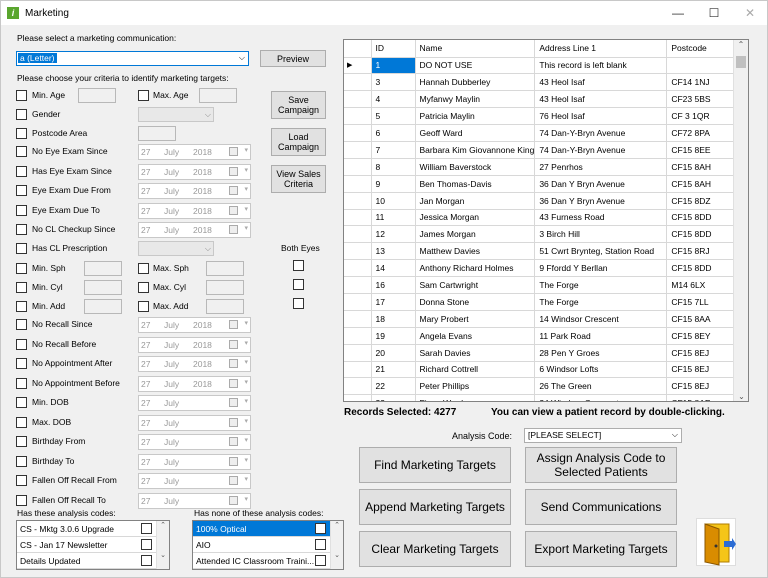 The width and height of the screenshot is (768, 578). What do you see at coordinates (21, 248) in the screenshot?
I see `has-cl-prescription-checkbox` at bounding box center [21, 248].